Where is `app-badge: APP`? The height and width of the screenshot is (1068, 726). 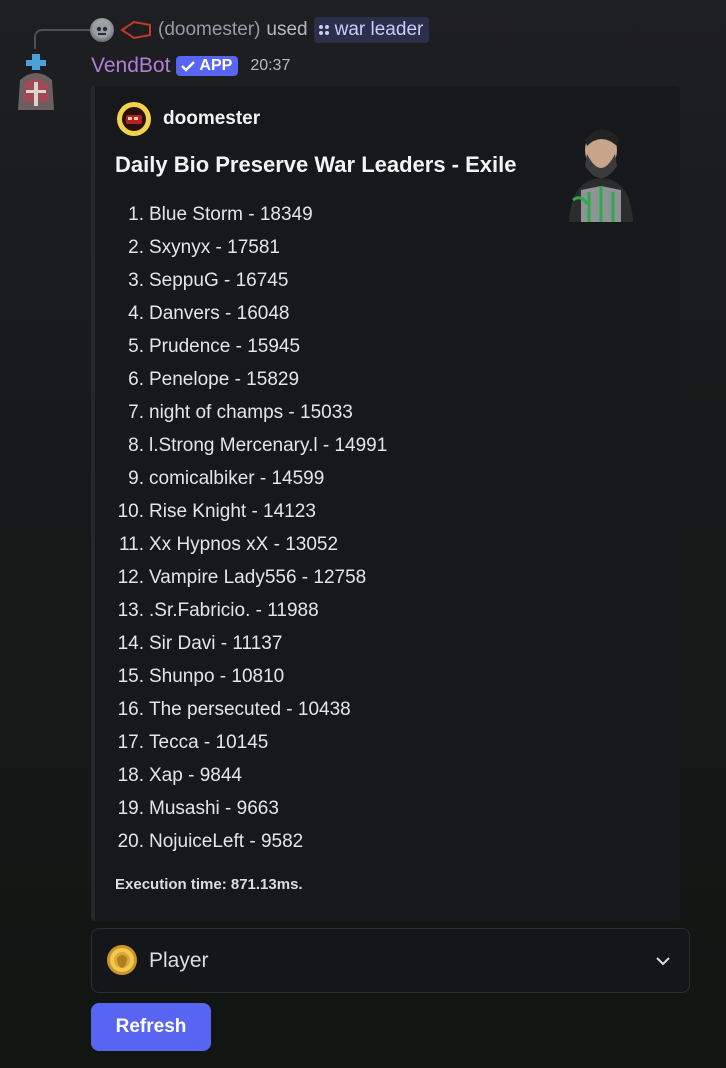
app-badge: APP is located at coordinates (207, 66).